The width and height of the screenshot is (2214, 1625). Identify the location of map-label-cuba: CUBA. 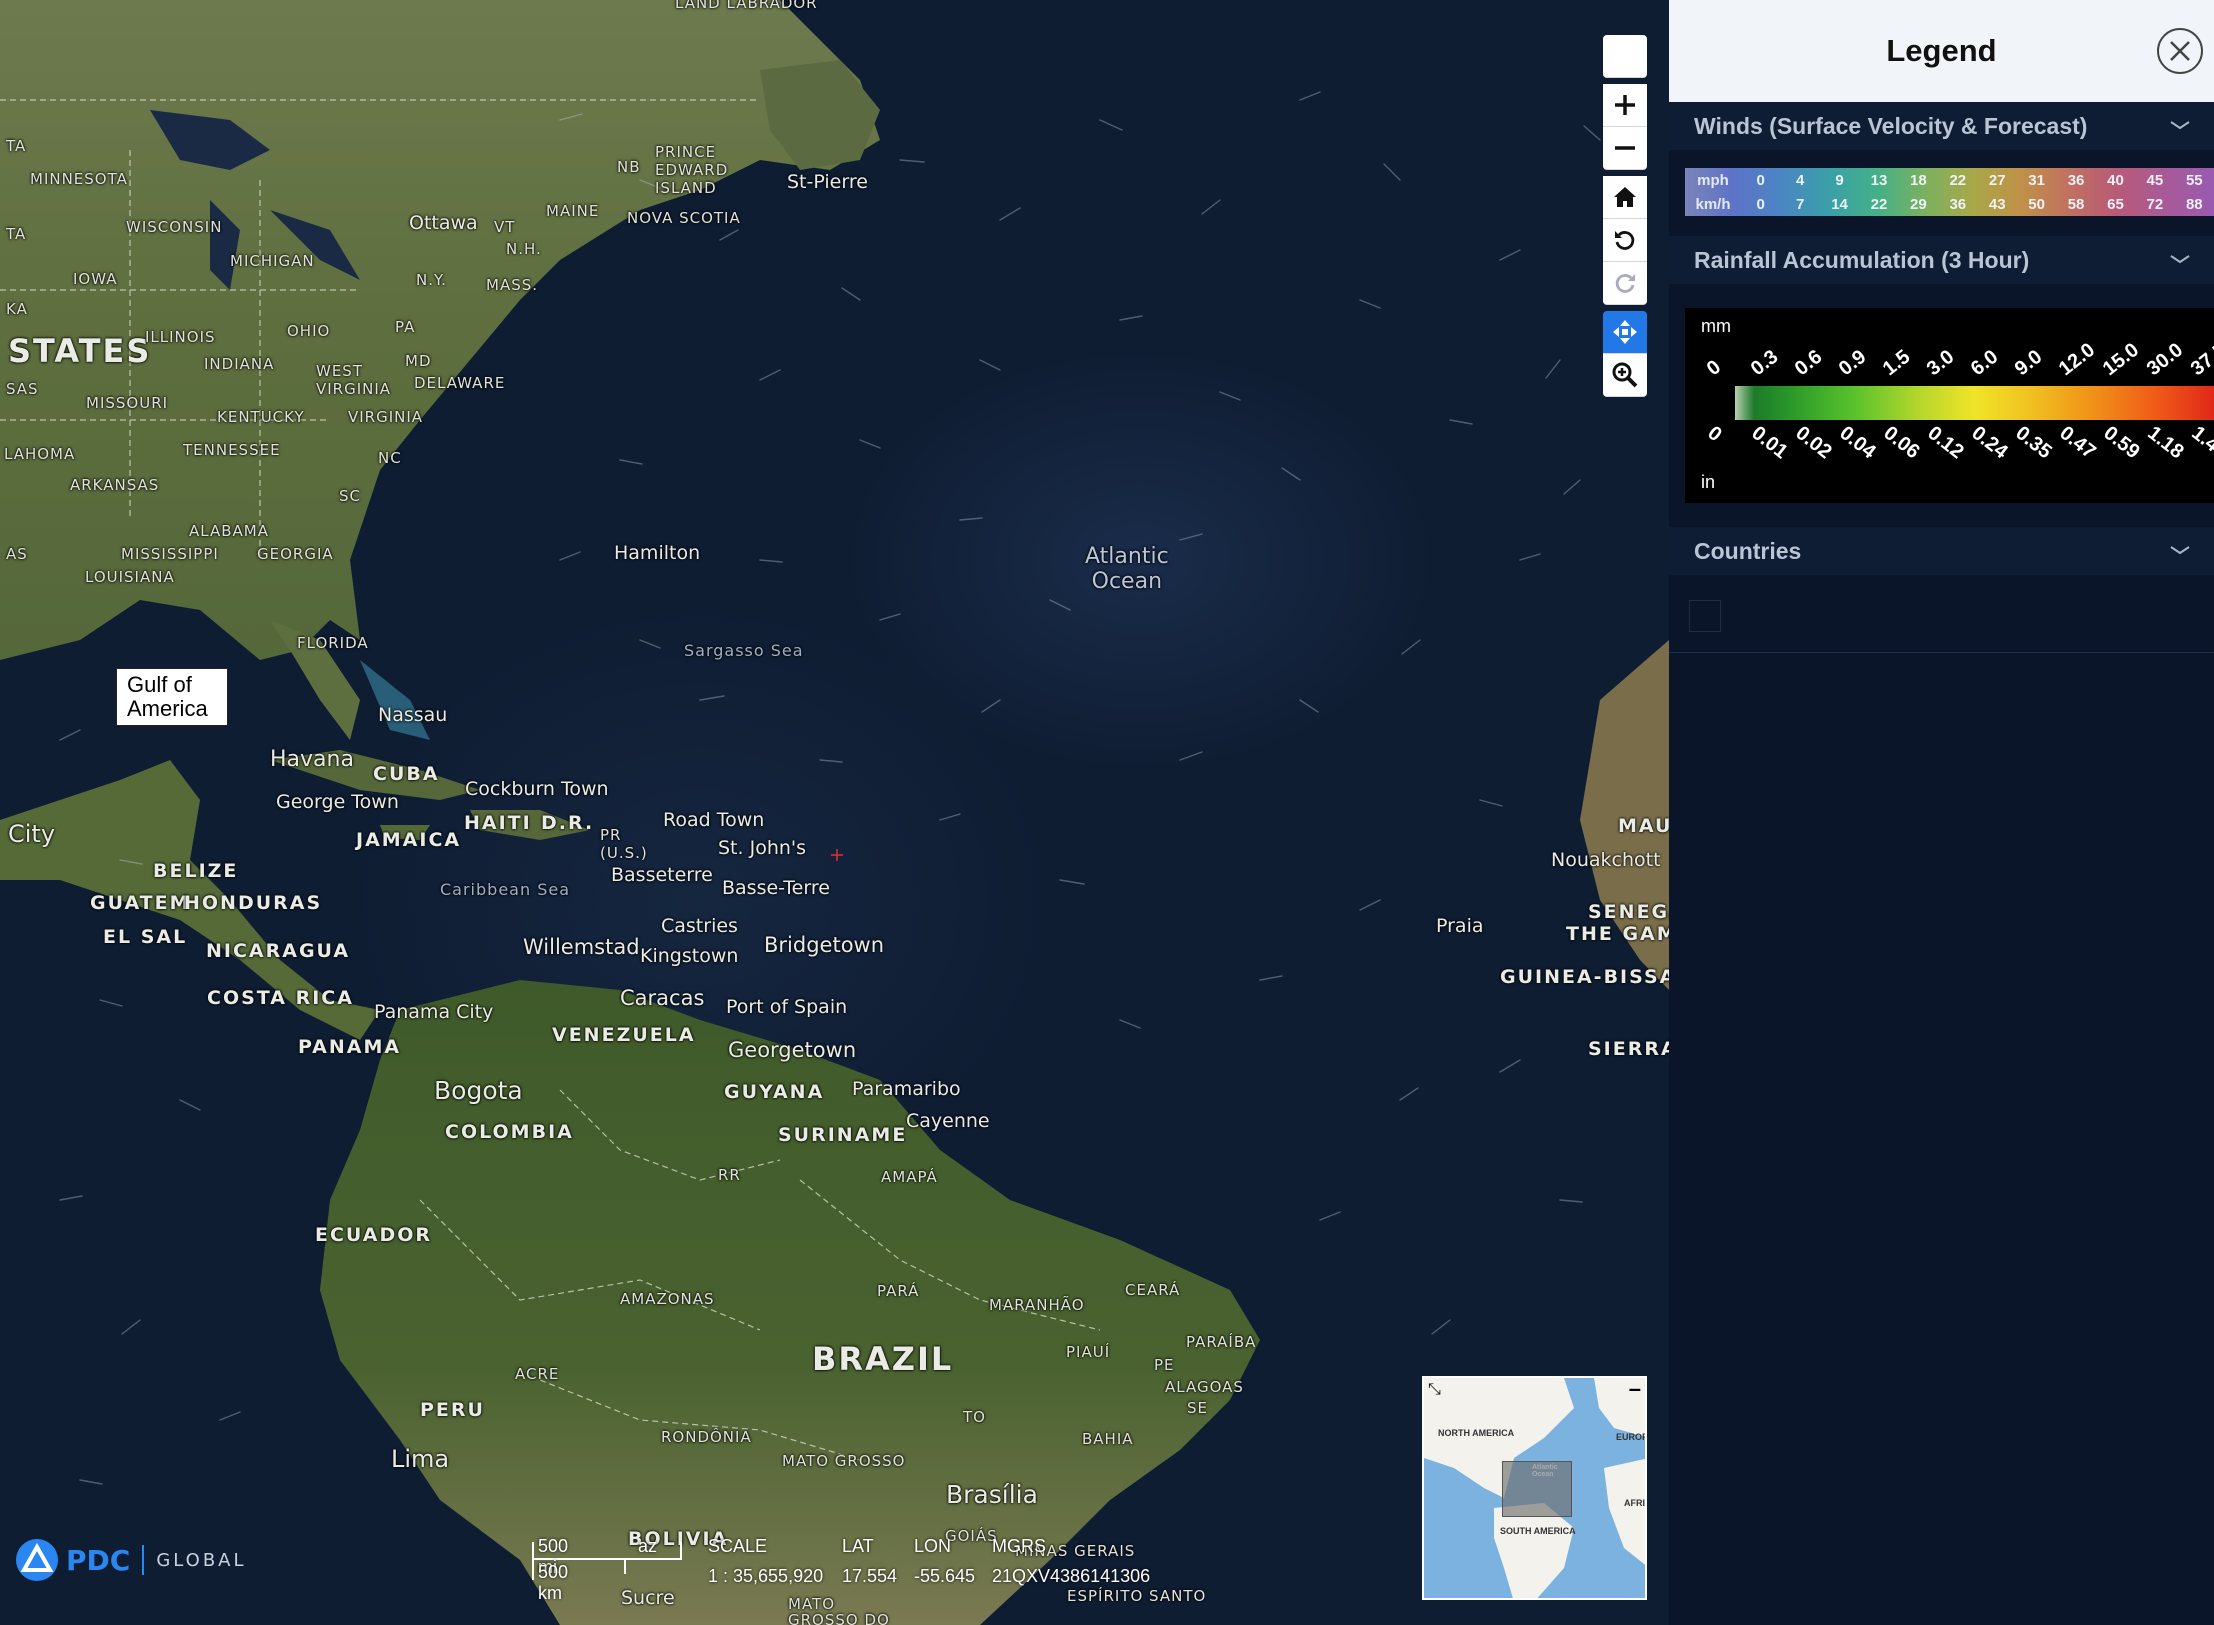
(406, 774).